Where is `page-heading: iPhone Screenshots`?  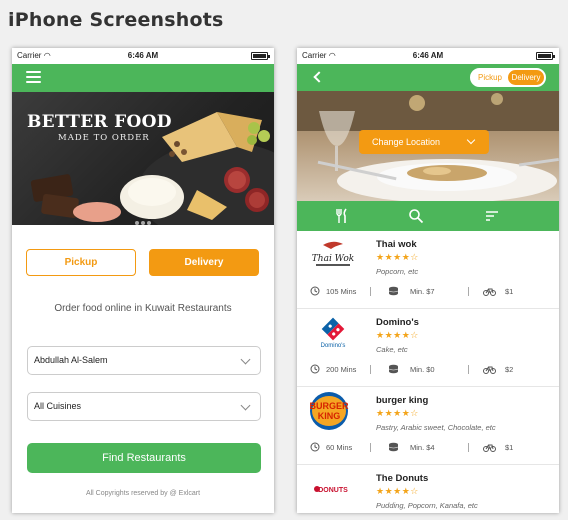 page-heading: iPhone Screenshots is located at coordinates (116, 20).